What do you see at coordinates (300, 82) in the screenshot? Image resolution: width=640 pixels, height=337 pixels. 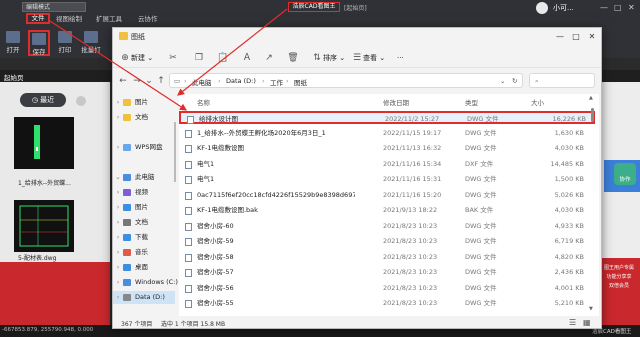 I see `breadcrumb-drawings: 图纸` at bounding box center [300, 82].